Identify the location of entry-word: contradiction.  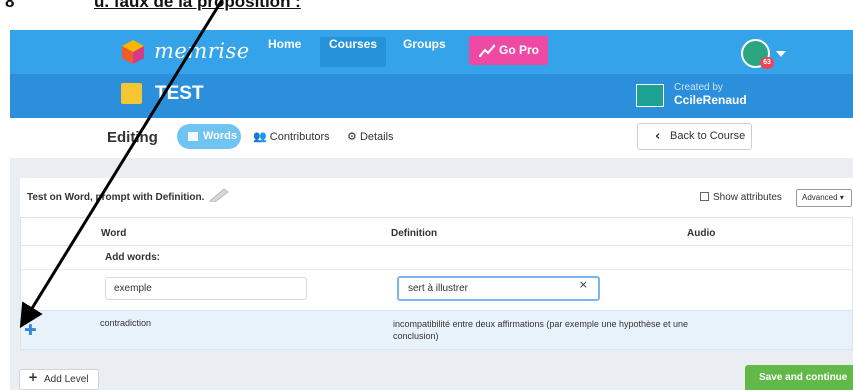
(125, 323).